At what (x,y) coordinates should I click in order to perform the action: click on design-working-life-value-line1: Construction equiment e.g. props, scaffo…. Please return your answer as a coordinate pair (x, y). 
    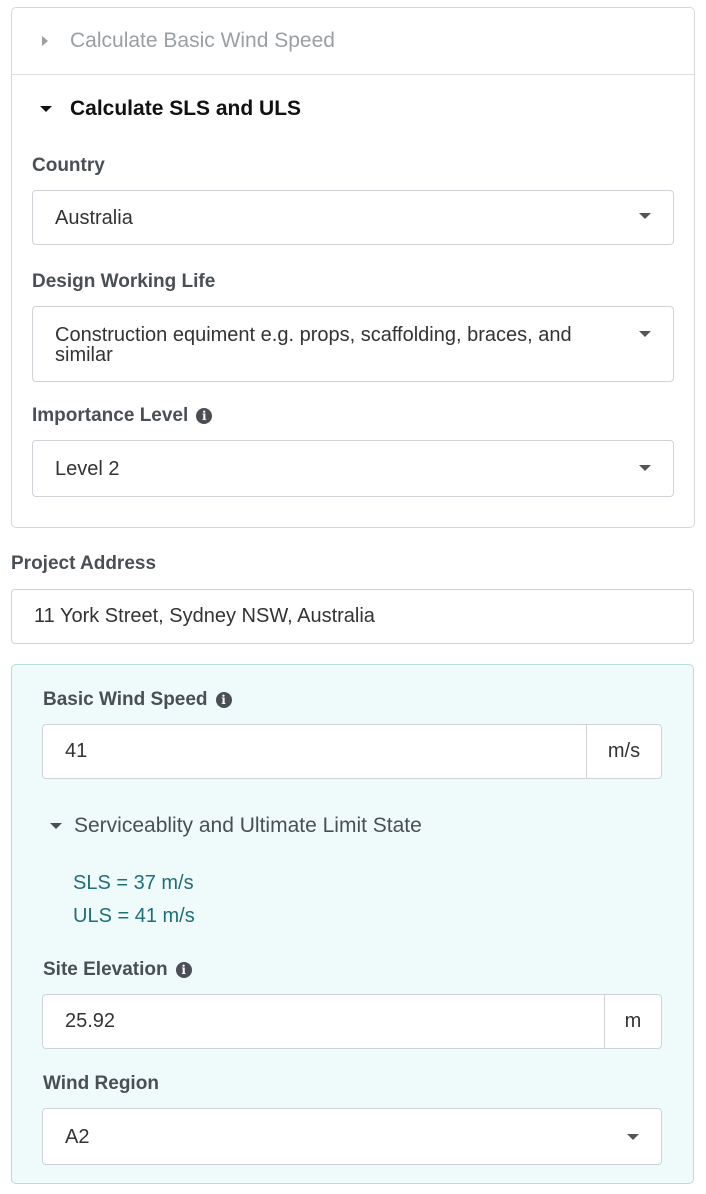
    Looking at the image, I should click on (313, 335).